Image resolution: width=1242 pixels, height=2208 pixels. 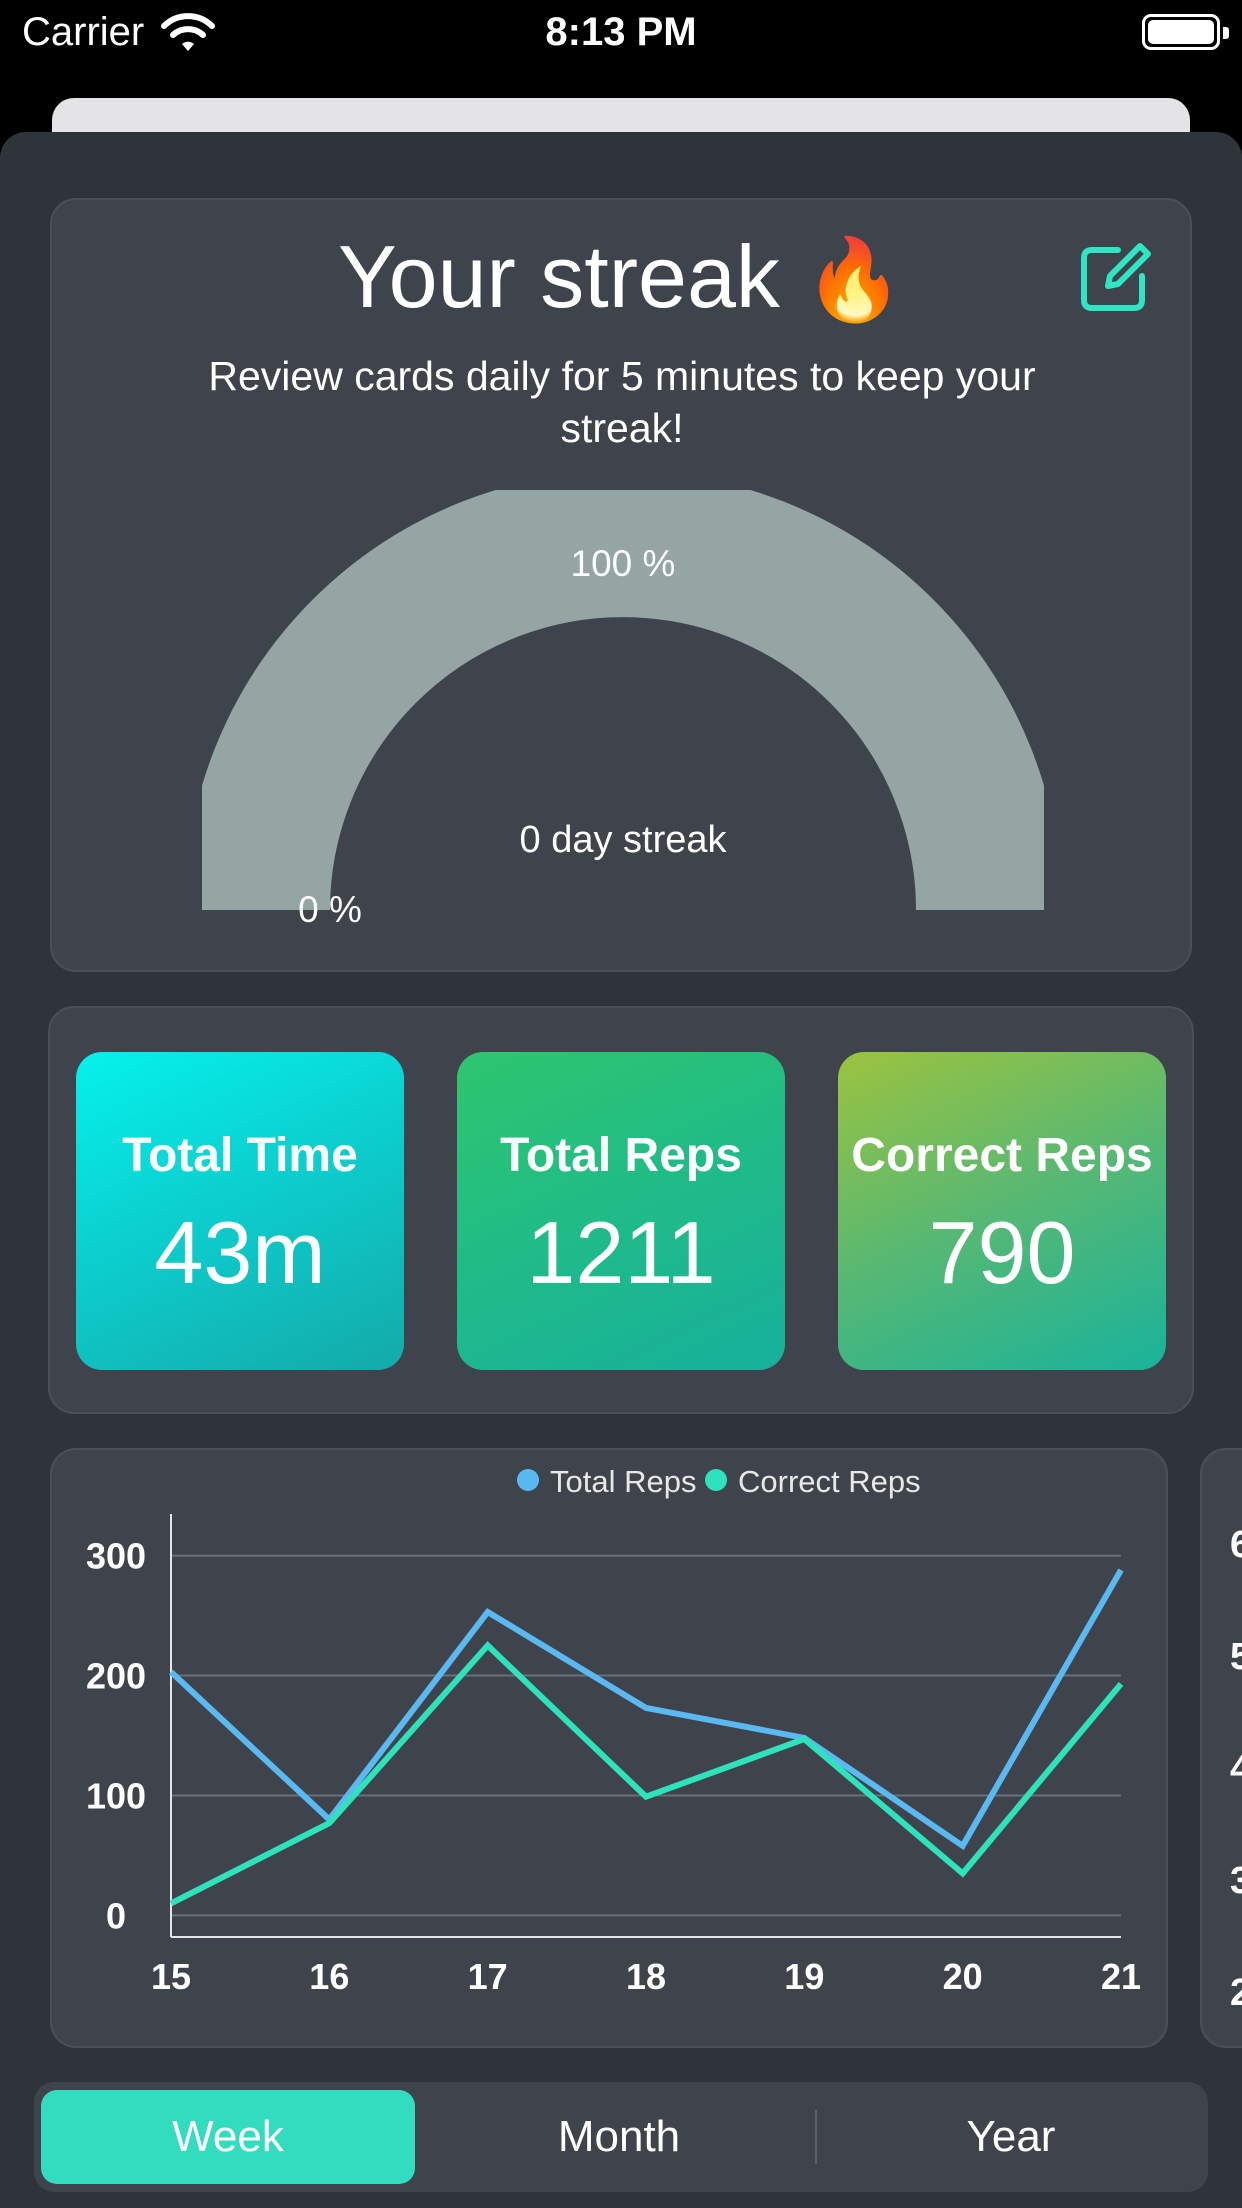 What do you see at coordinates (1236, 1769) in the screenshot?
I see `peek-tick-label: 4` at bounding box center [1236, 1769].